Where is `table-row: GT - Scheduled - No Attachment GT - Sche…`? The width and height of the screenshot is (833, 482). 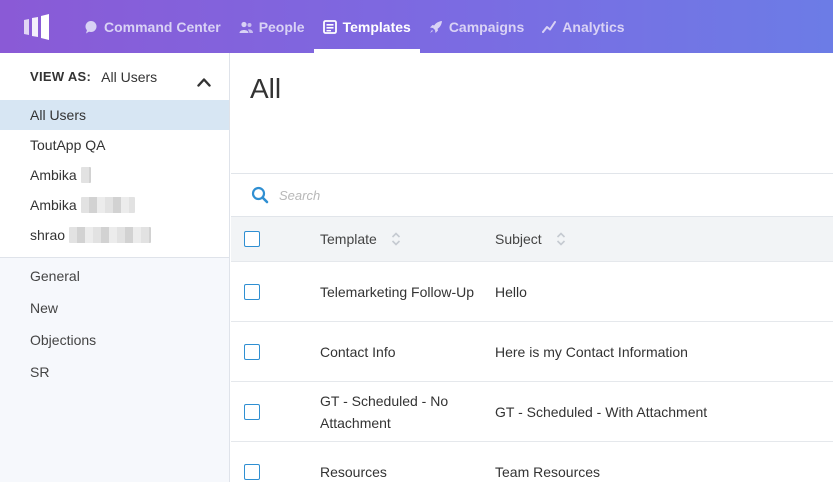 table-row: GT - Scheduled - No Attachment GT - Sche… is located at coordinates (532, 412).